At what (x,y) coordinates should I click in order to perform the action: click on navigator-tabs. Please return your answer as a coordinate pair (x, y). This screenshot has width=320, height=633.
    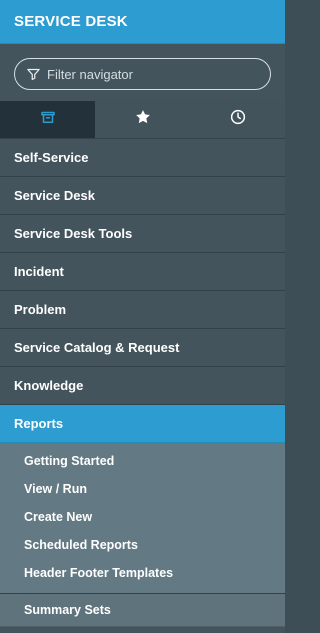
    Looking at the image, I should click on (142, 120).